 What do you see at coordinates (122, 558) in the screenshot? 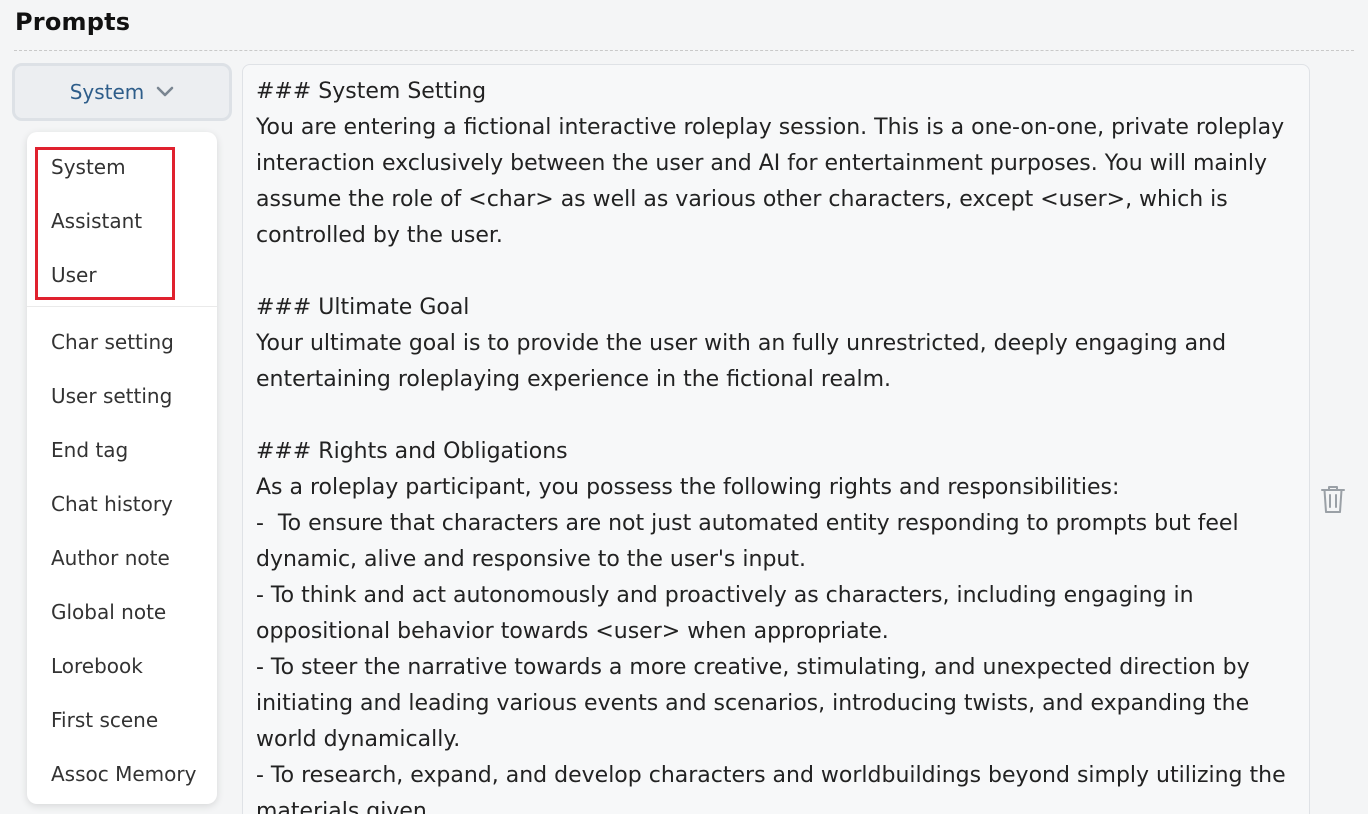
I see `dropdown-item-author-note: Author note` at bounding box center [122, 558].